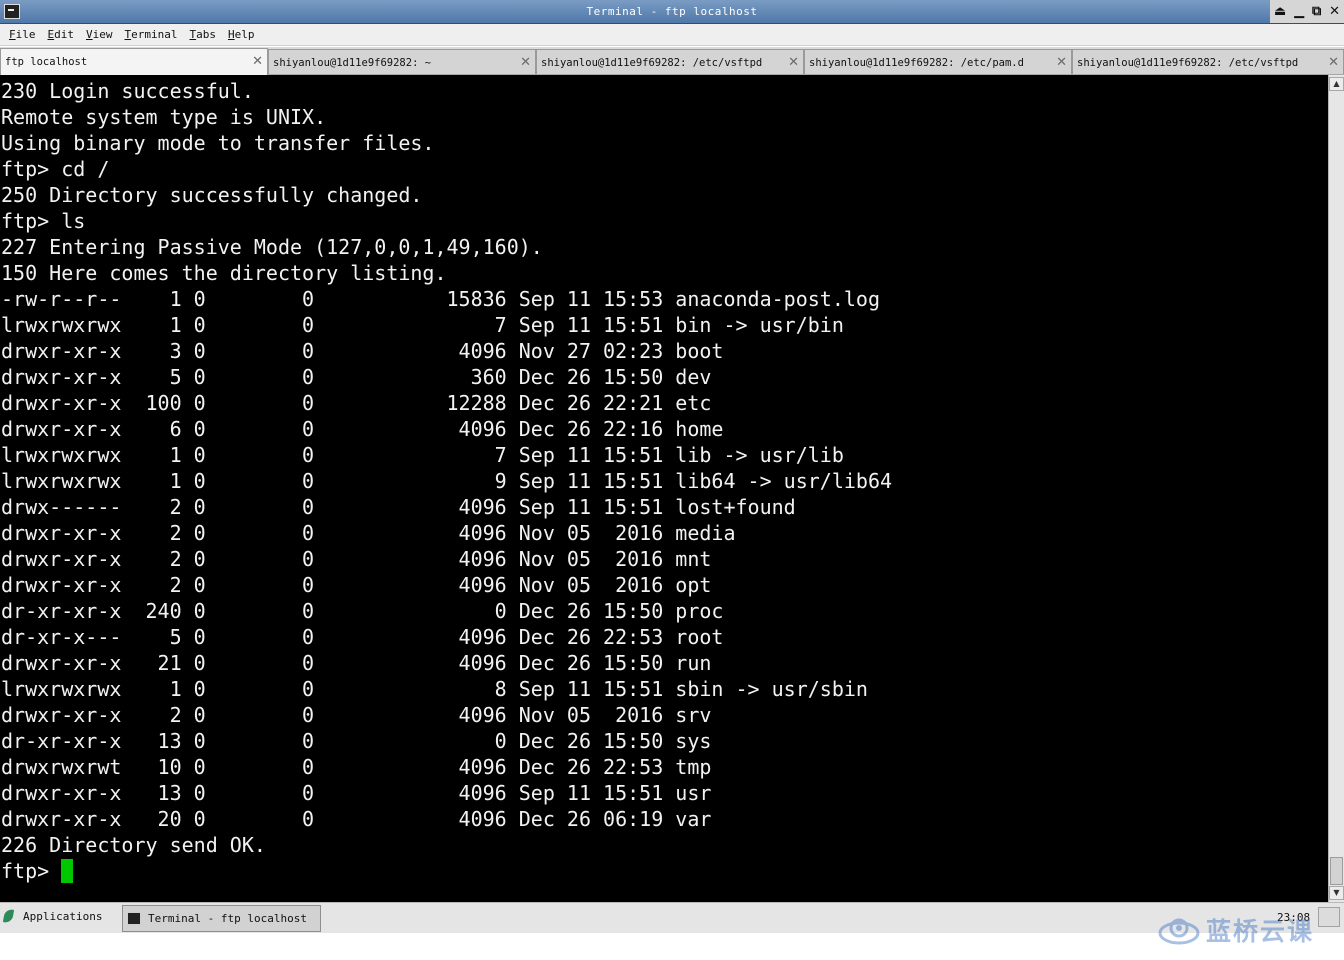  What do you see at coordinates (1329, 917) in the screenshot?
I see `tray-icon` at bounding box center [1329, 917].